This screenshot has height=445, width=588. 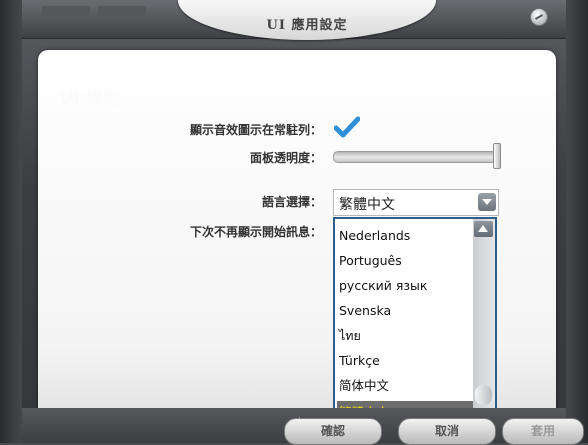 What do you see at coordinates (406, 236) in the screenshot?
I see `language-option: Nederlands` at bounding box center [406, 236].